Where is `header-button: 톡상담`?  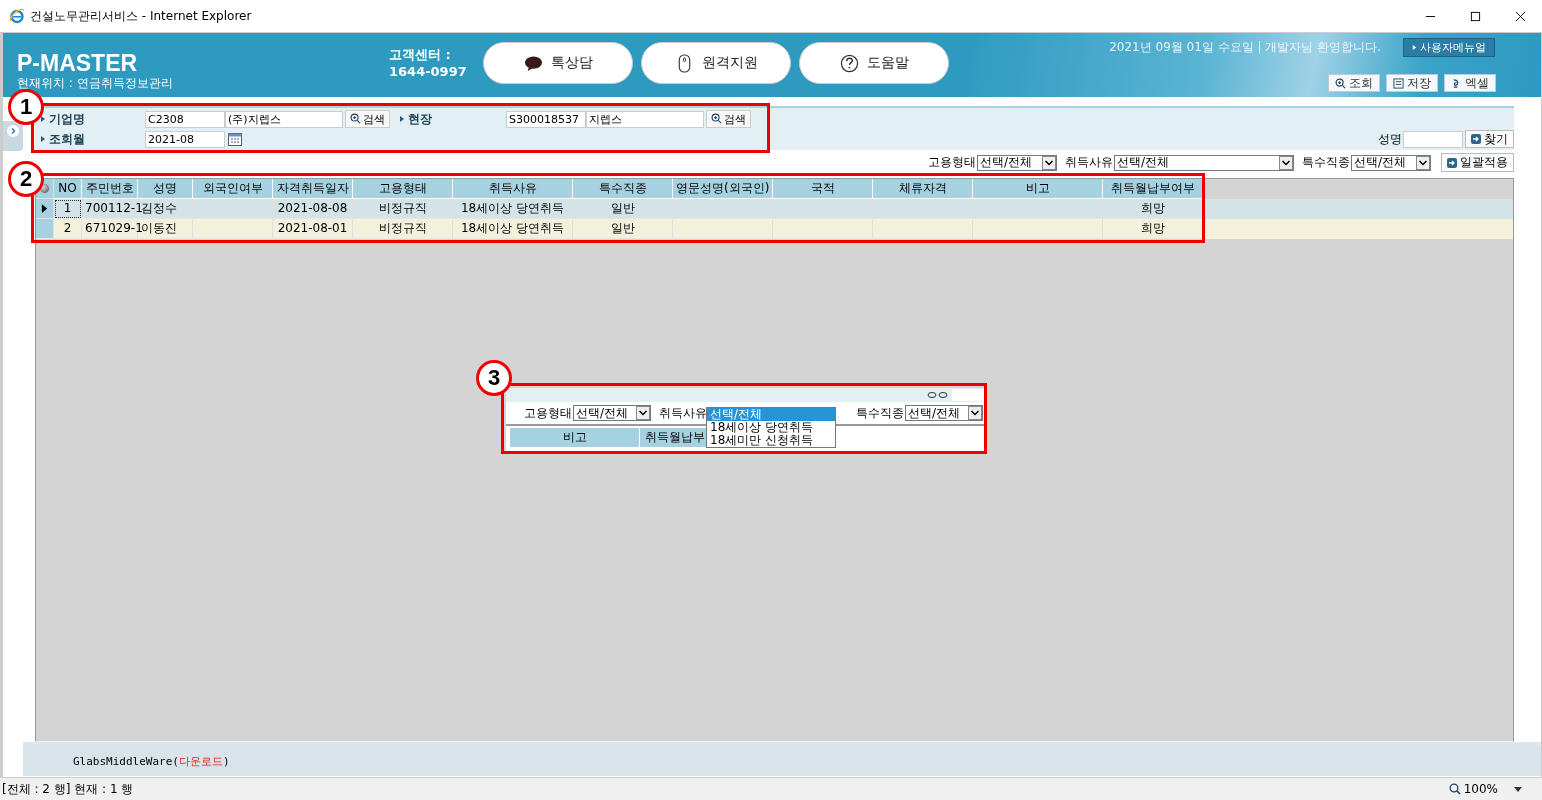
header-button: 톡상담 is located at coordinates (558, 63).